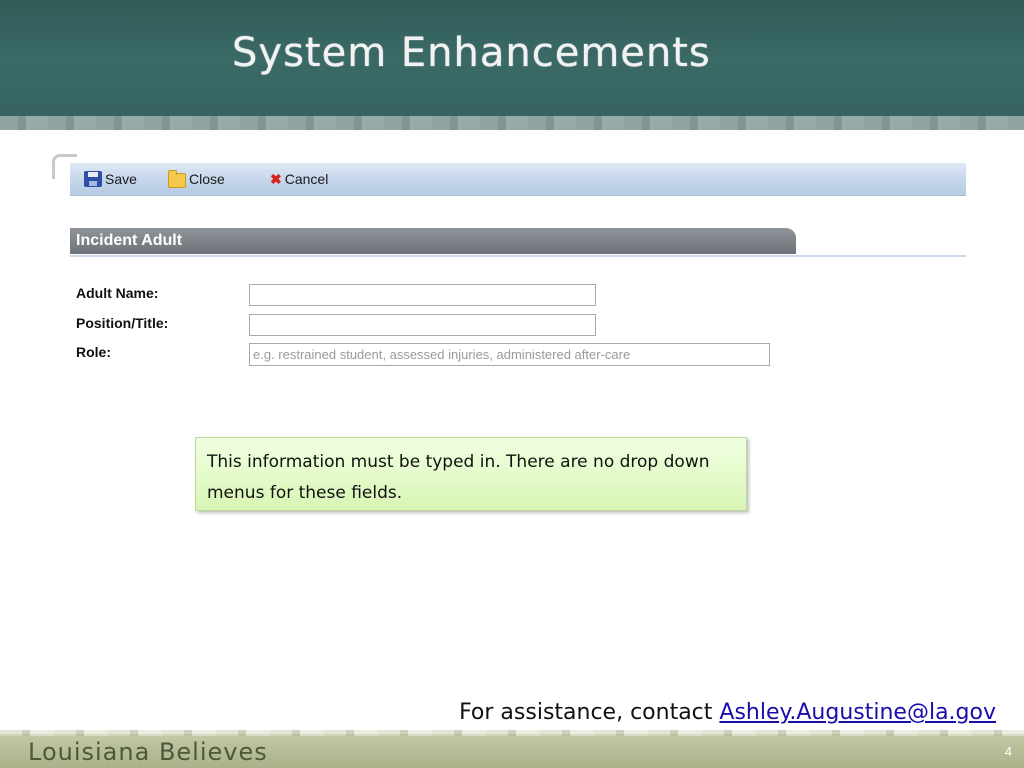 This screenshot has width=1024, height=768. Describe the element at coordinates (276, 179) in the screenshot. I see `cancel-x-icon: ✖` at that location.